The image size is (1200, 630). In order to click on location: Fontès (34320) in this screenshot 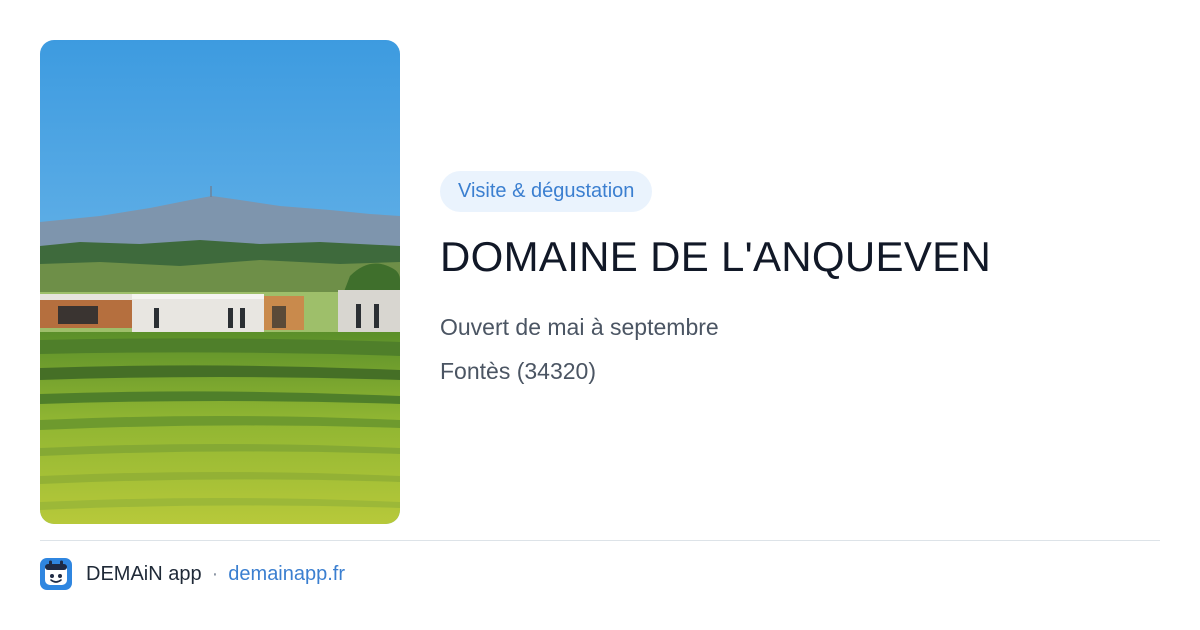, I will do `click(518, 371)`.